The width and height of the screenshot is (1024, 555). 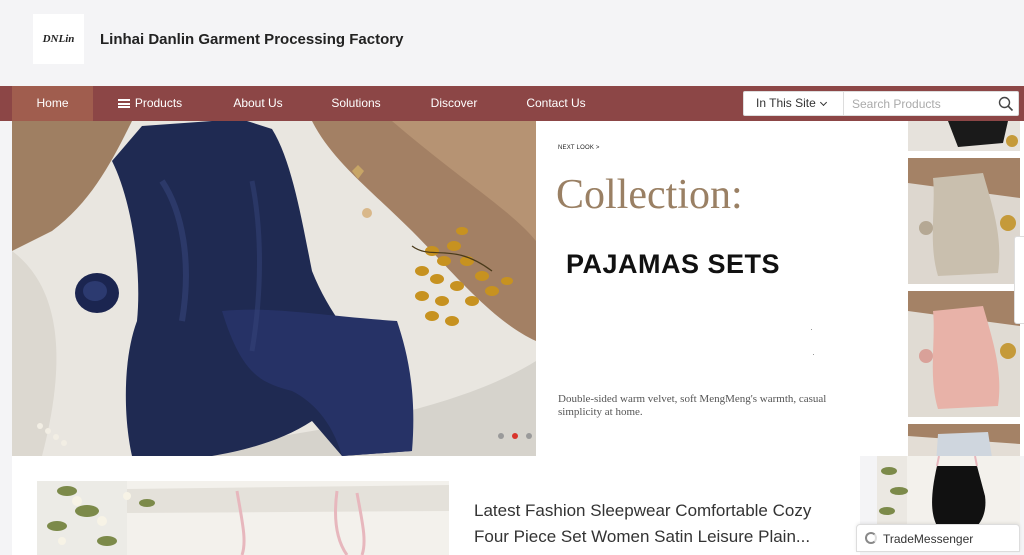 I want to click on company-name: Linhai Danlin Garment Processing Factory, so click(x=251, y=39).